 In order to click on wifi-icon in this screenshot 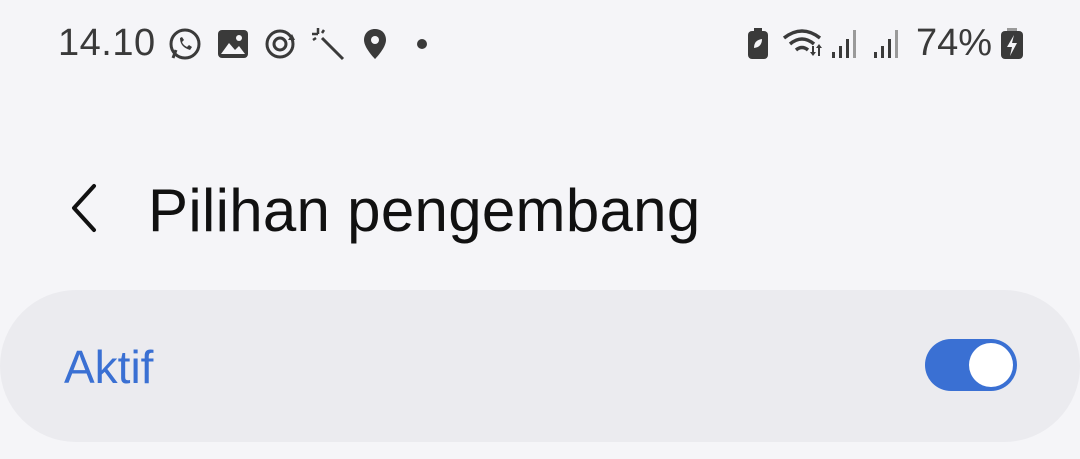, I will do `click(802, 42)`.